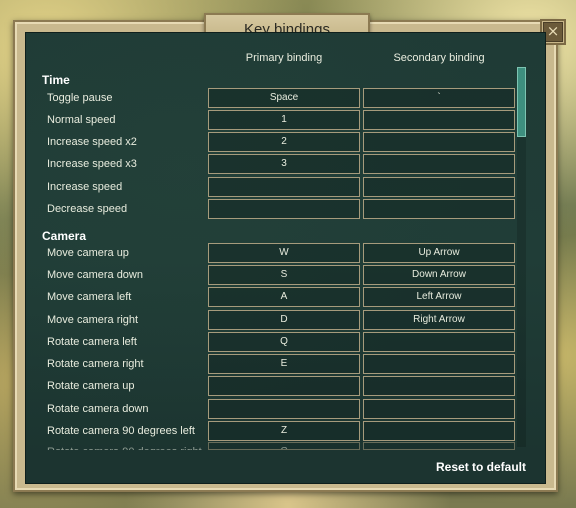 The width and height of the screenshot is (576, 508). I want to click on primary-binding-field: 2, so click(284, 142).